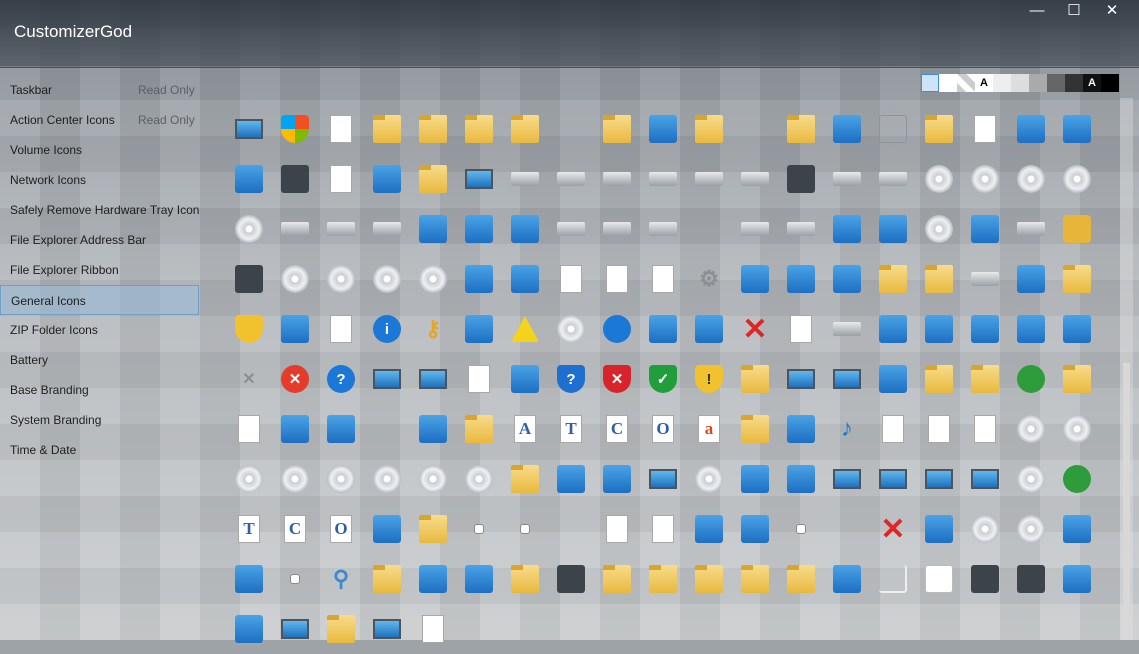  Describe the element at coordinates (102, 90) in the screenshot. I see `sidebar-item-taskbar: Taskbar Read Only` at that location.